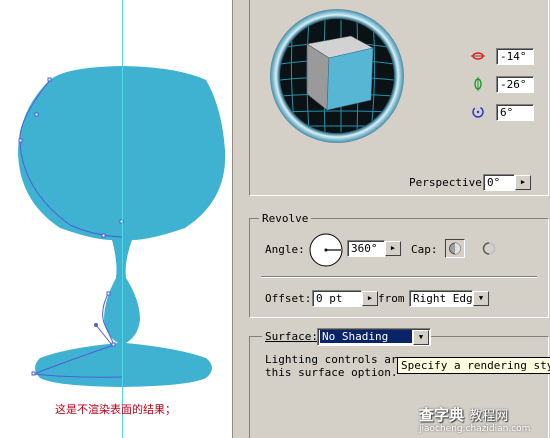  I want to click on angle-dial, so click(326, 250).